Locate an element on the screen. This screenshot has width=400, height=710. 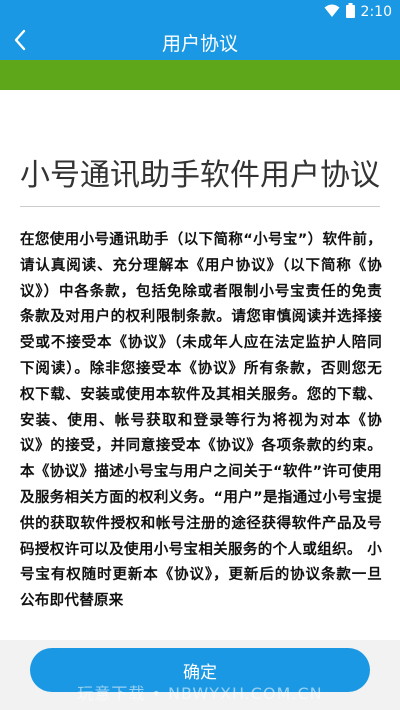
status-time: 2:10 is located at coordinates (376, 12).